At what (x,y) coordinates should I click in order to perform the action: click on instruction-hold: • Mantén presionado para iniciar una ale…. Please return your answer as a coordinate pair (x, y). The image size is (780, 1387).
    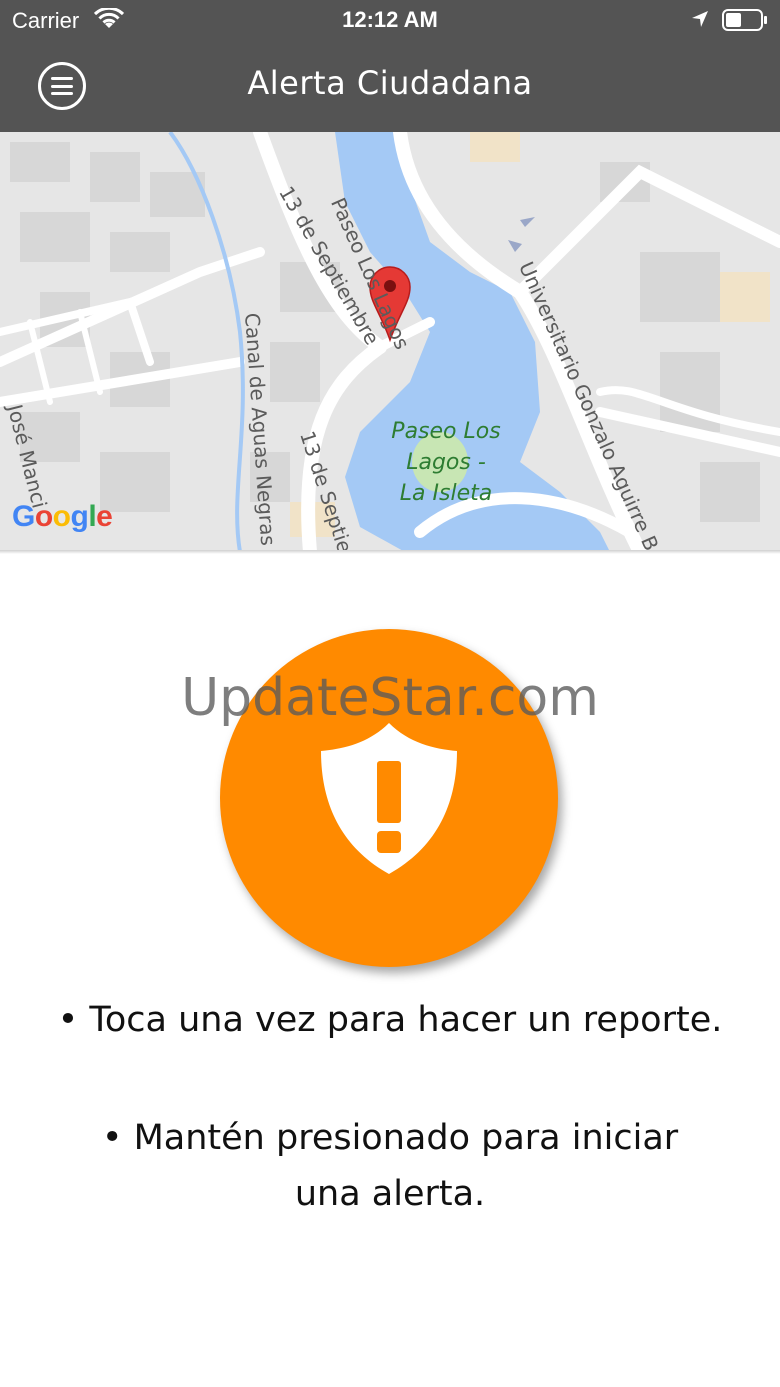
    Looking at the image, I should click on (390, 1166).